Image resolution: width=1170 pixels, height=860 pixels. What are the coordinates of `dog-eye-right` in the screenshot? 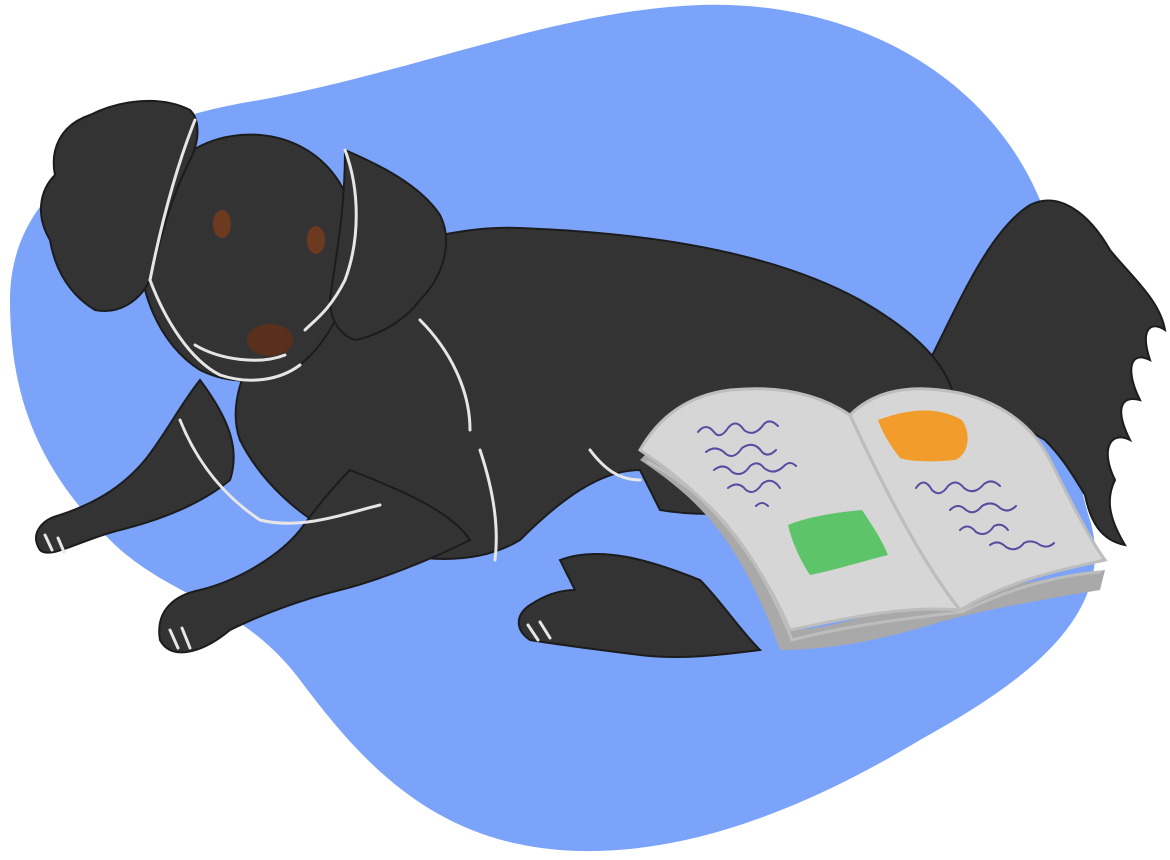 It's located at (316, 240).